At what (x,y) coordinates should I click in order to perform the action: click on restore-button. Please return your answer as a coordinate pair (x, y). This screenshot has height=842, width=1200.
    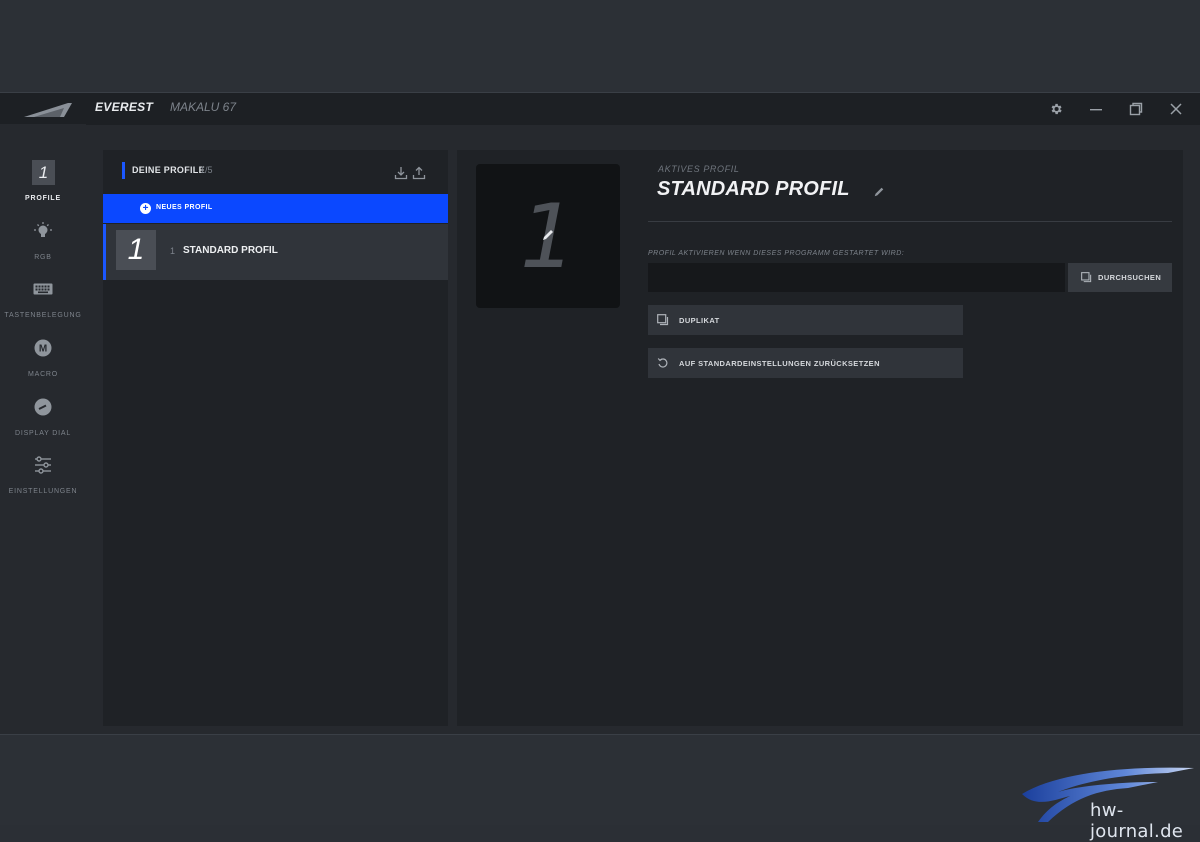
    Looking at the image, I should click on (1136, 109).